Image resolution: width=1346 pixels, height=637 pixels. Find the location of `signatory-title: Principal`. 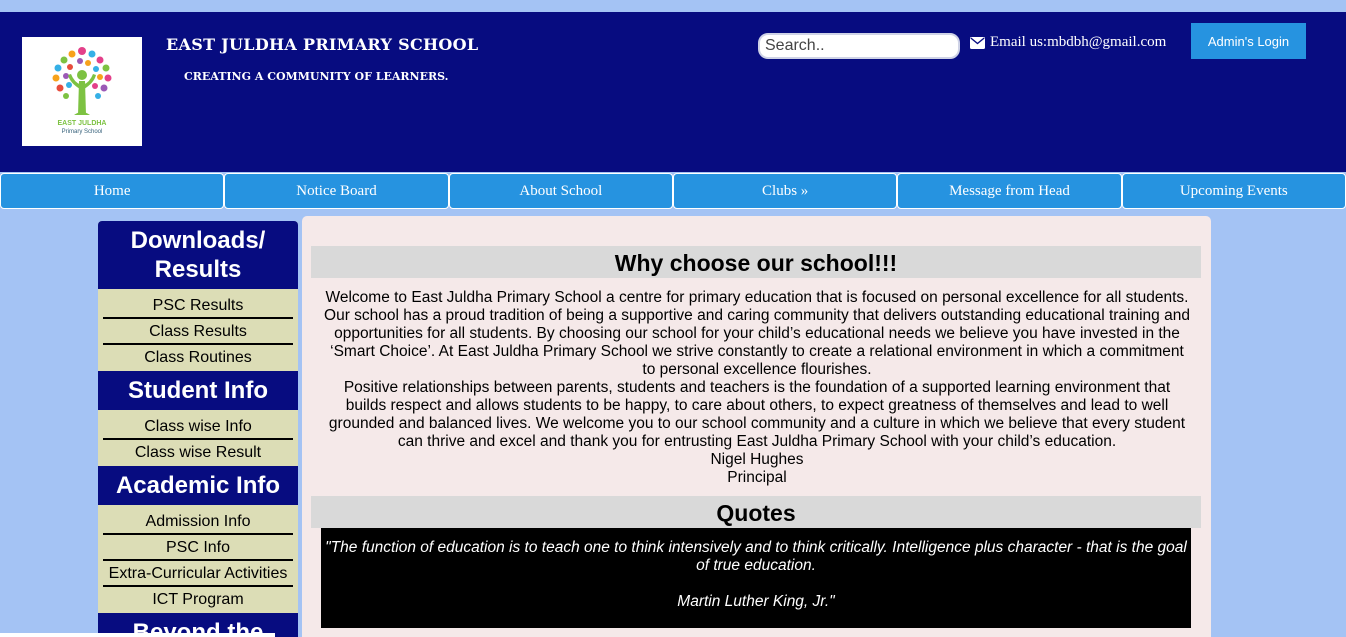

signatory-title: Principal is located at coordinates (757, 477).